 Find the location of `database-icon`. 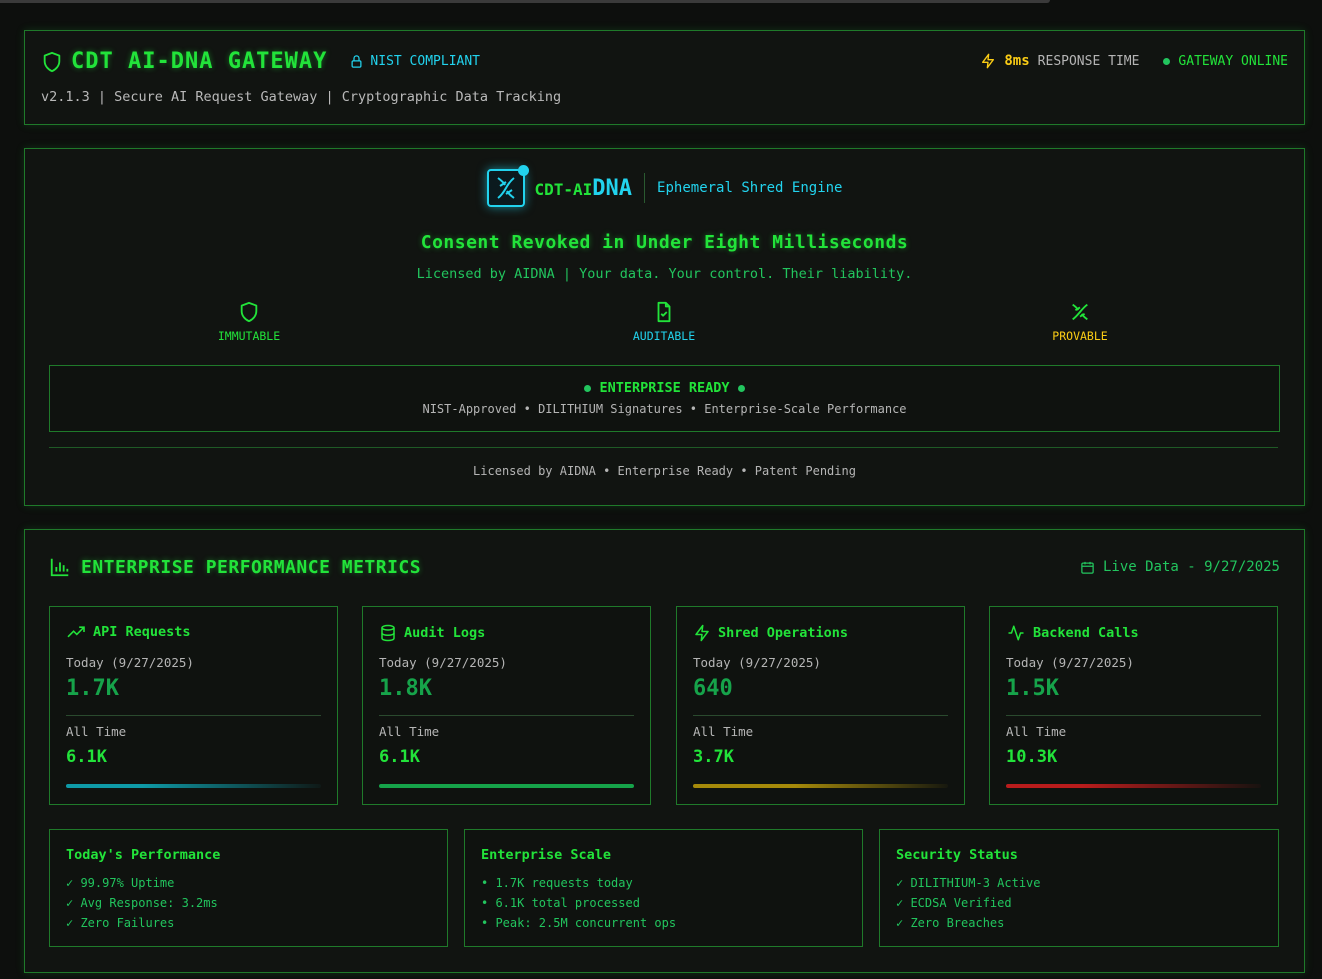

database-icon is located at coordinates (388, 633).